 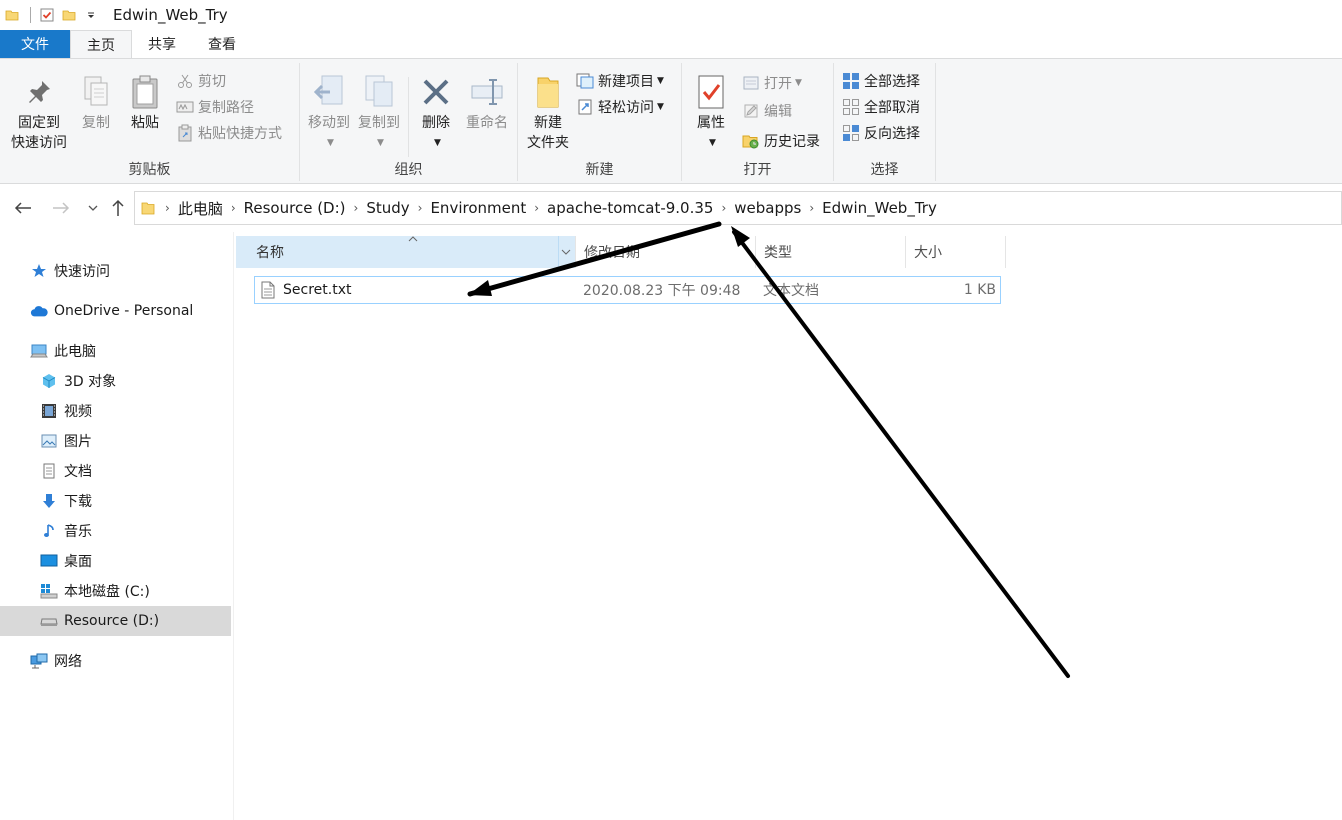 What do you see at coordinates (115, 411) in the screenshot?
I see `nav-item-videos: 视频` at bounding box center [115, 411].